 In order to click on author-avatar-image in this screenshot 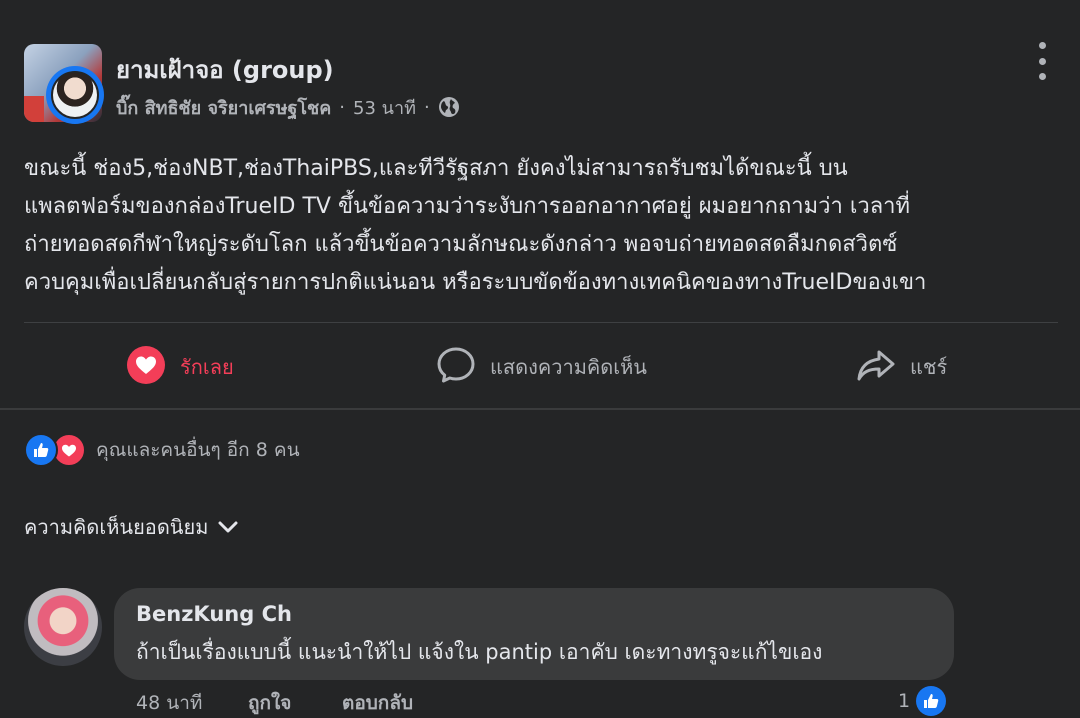, I will do `click(75, 95)`.